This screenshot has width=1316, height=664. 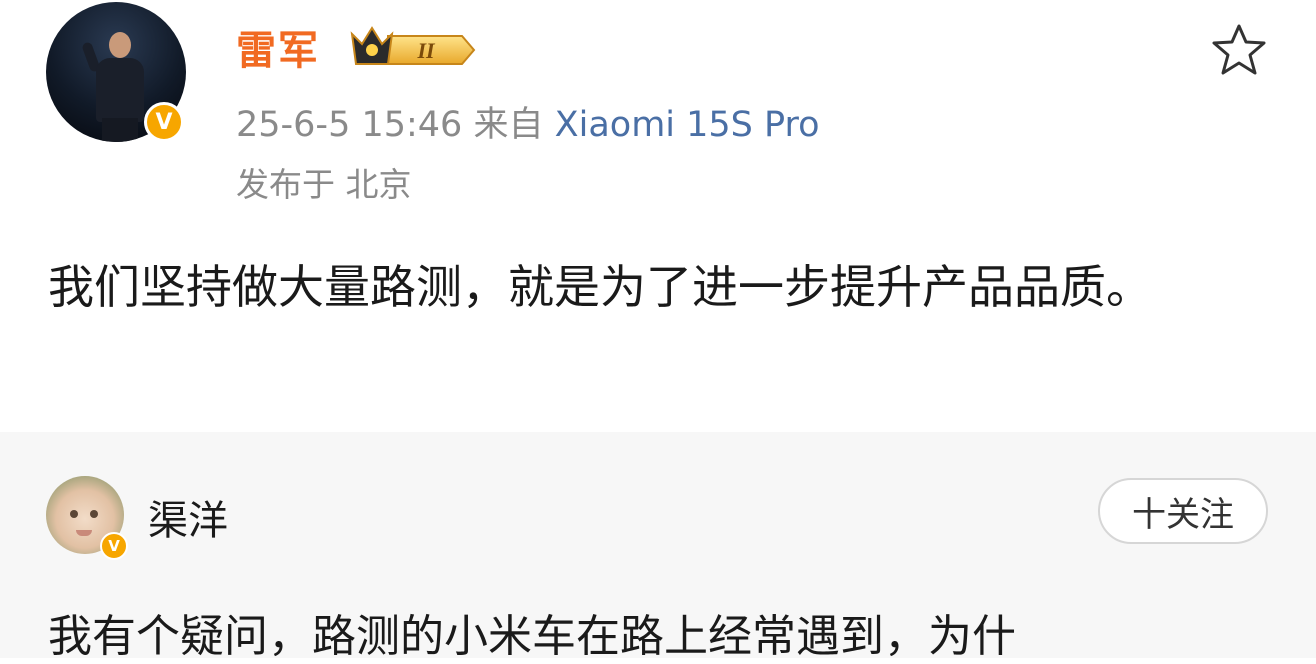 I want to click on post-meta: 25-6-5 15:46 来自 Xiaomi 15S Pro, so click(x=528, y=121).